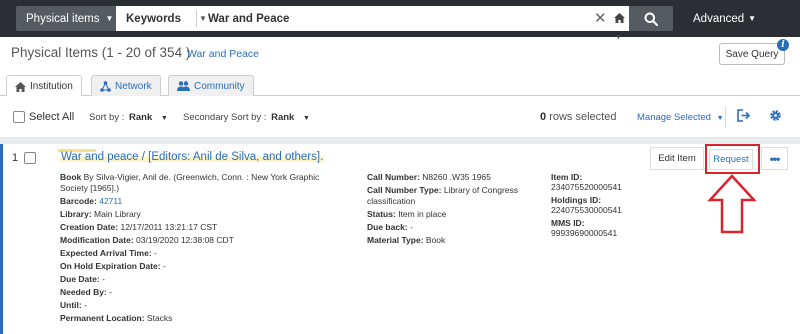 The image size is (800, 334). What do you see at coordinates (97, 240) in the screenshot?
I see `modification-date-label: Modification Date:` at bounding box center [97, 240].